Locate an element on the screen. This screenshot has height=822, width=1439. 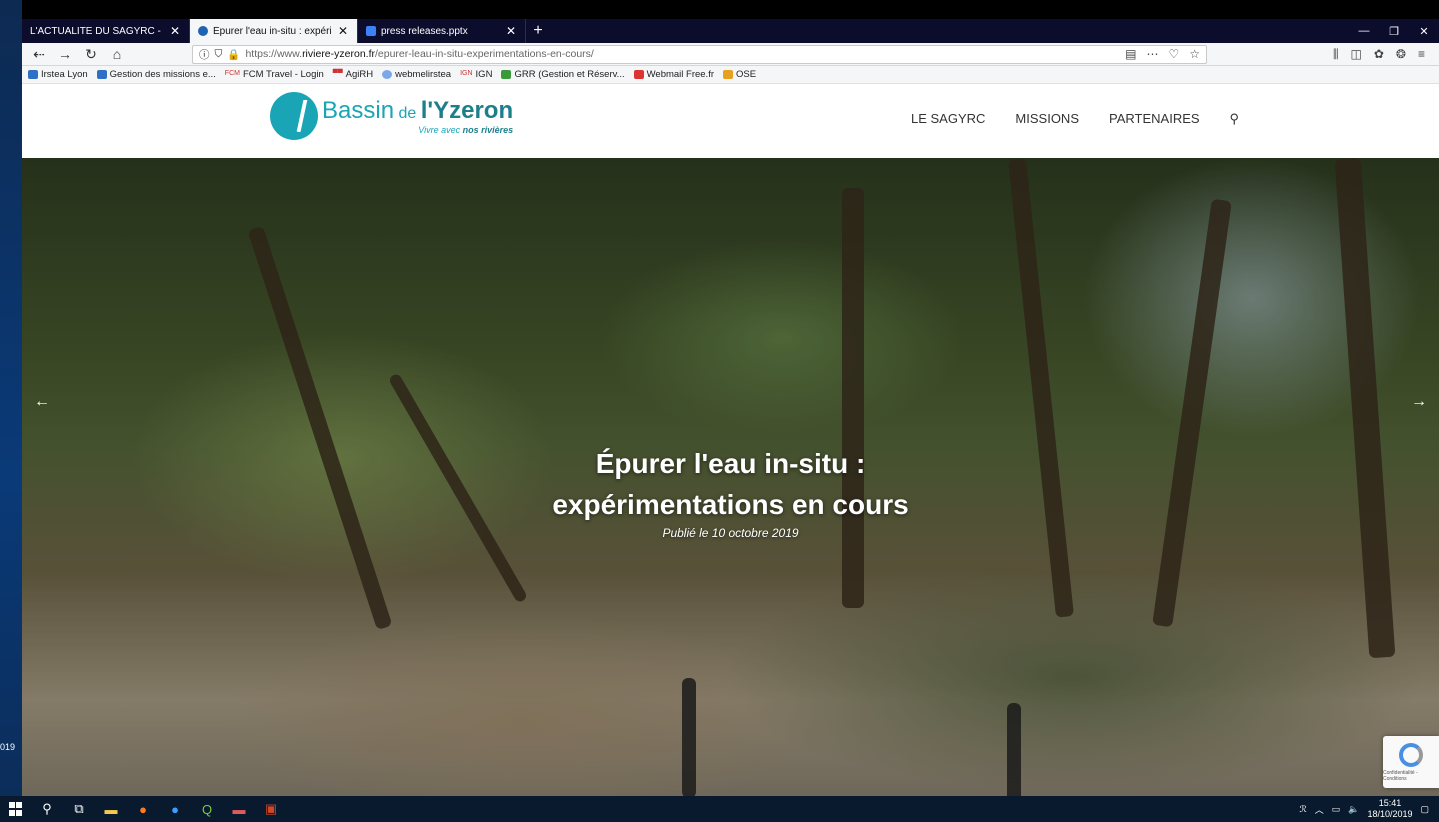
new-tab-button: + is located at coordinates (538, 31).